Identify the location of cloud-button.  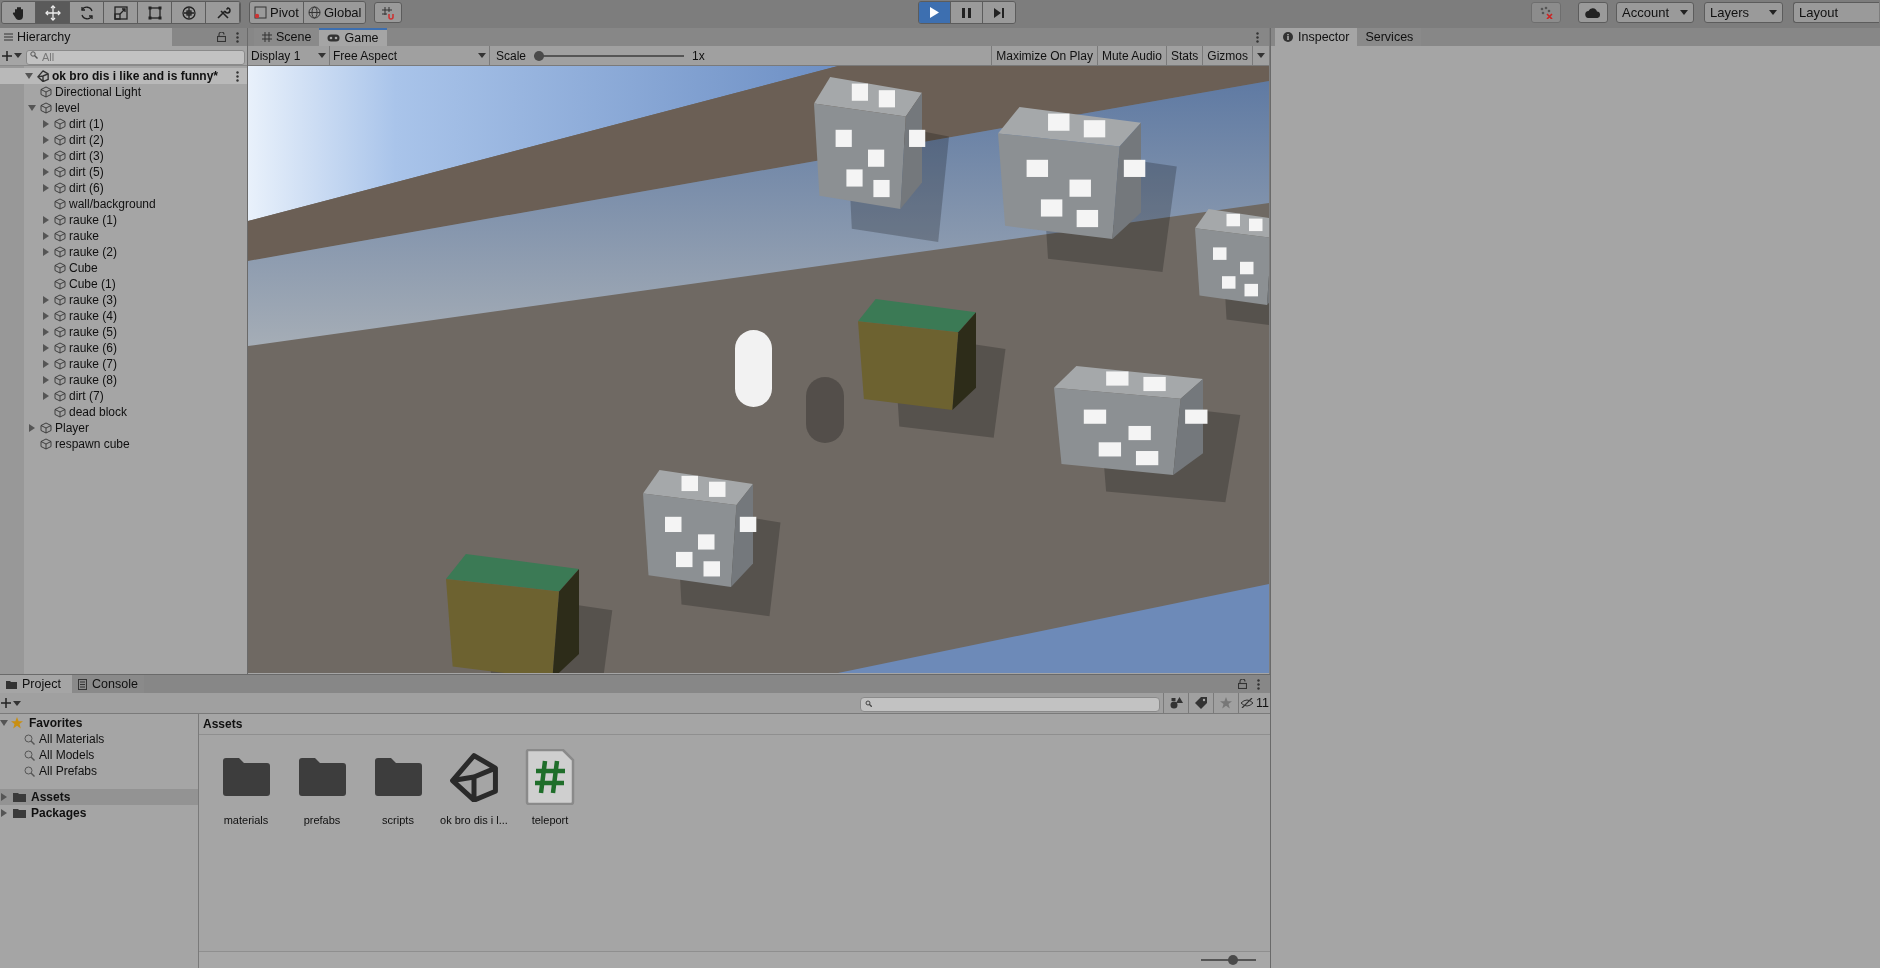
(1593, 12).